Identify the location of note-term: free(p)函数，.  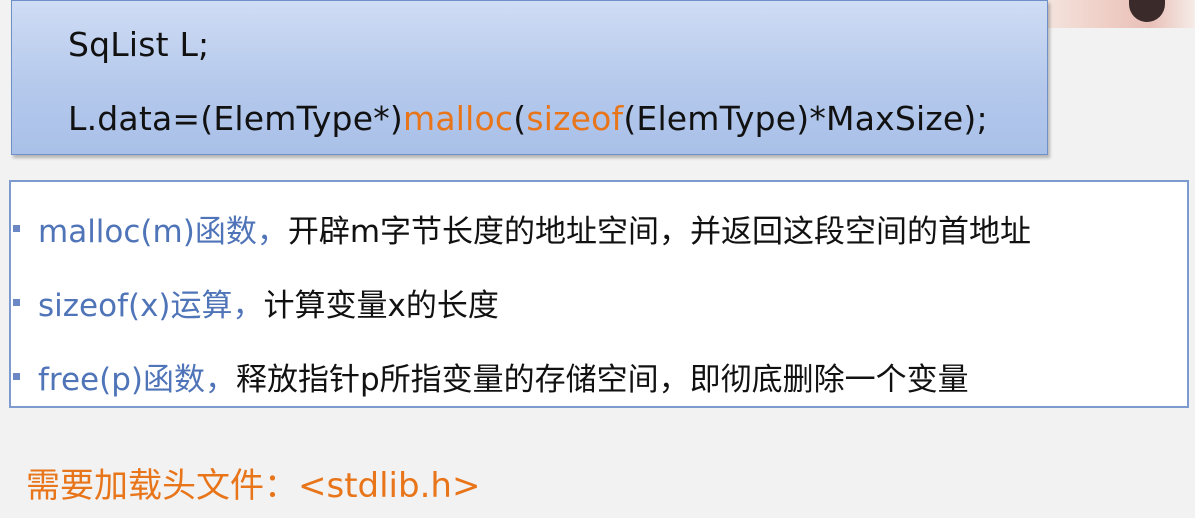
(137, 380).